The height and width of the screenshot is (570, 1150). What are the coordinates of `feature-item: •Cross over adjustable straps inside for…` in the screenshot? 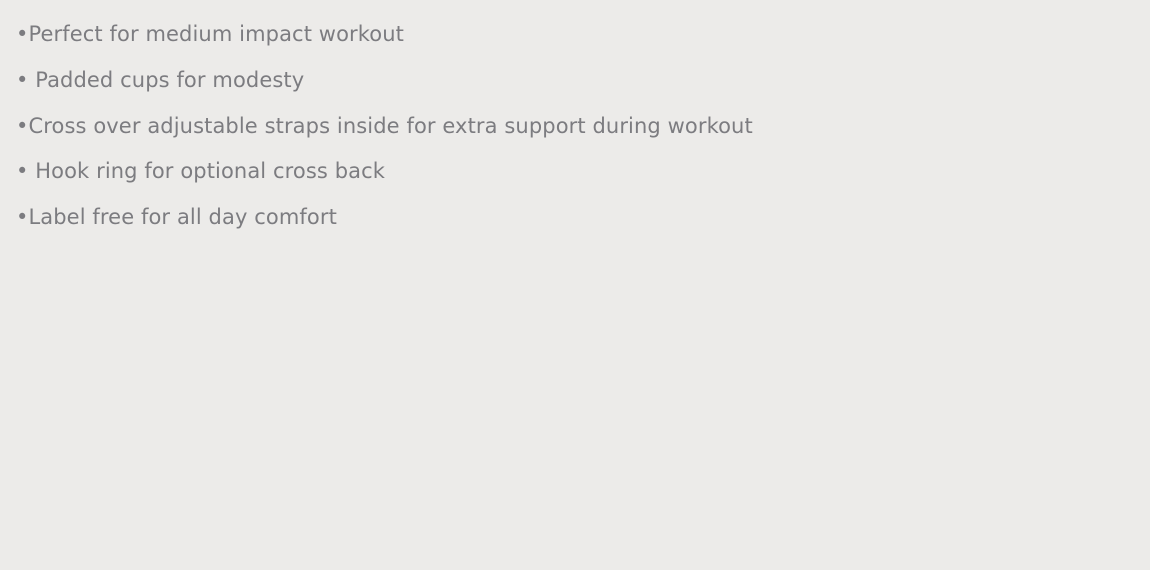 It's located at (384, 125).